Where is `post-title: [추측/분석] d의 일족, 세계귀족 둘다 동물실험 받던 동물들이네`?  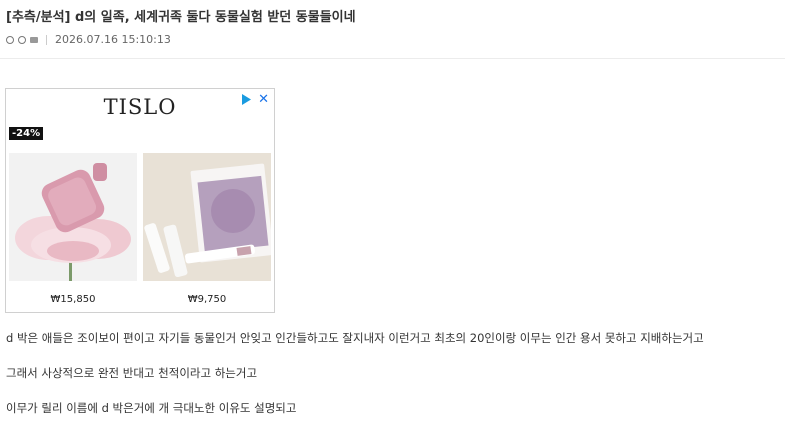
post-title: [추측/분석] d의 일족, 세계귀족 둘다 동물실험 받던 동물들이네 is located at coordinates (181, 17).